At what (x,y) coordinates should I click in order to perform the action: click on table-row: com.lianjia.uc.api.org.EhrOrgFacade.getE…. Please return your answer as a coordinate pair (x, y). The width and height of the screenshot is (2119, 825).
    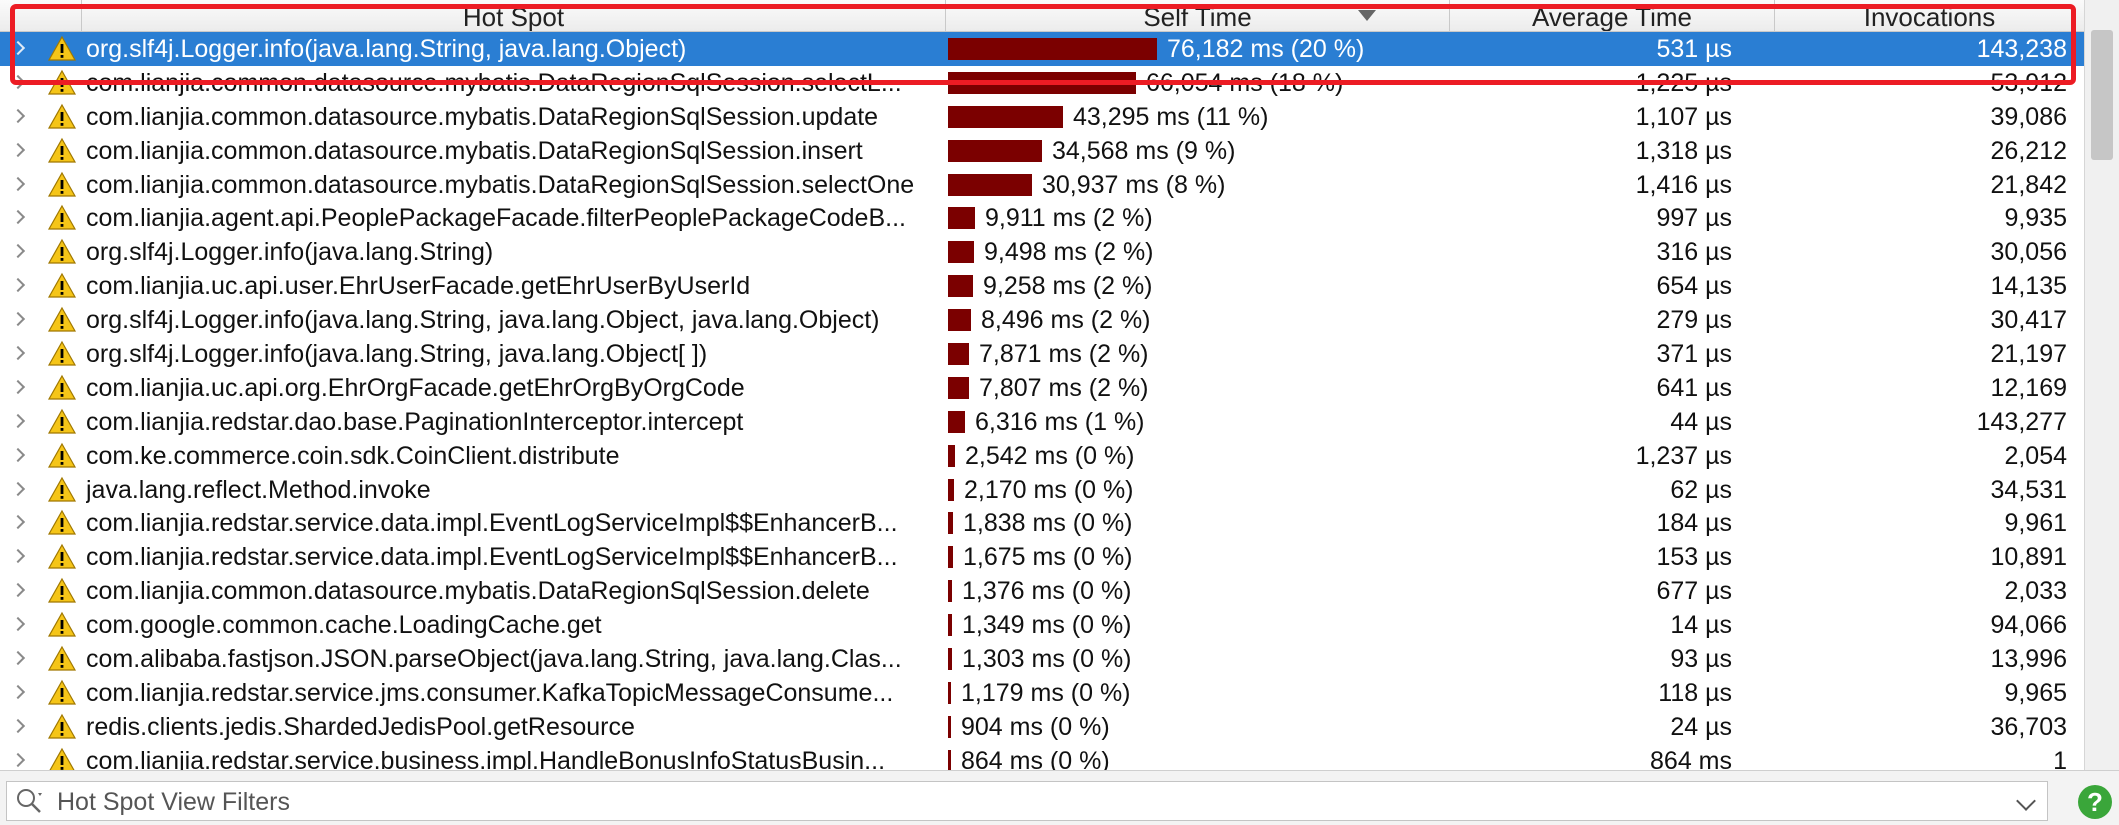
    Looking at the image, I should click on (1042, 388).